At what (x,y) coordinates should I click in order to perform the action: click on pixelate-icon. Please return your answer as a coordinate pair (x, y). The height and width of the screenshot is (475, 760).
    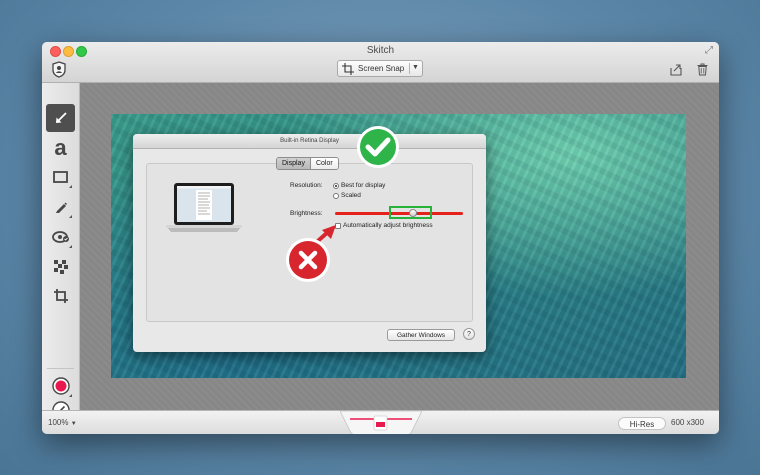
    Looking at the image, I should click on (60, 267).